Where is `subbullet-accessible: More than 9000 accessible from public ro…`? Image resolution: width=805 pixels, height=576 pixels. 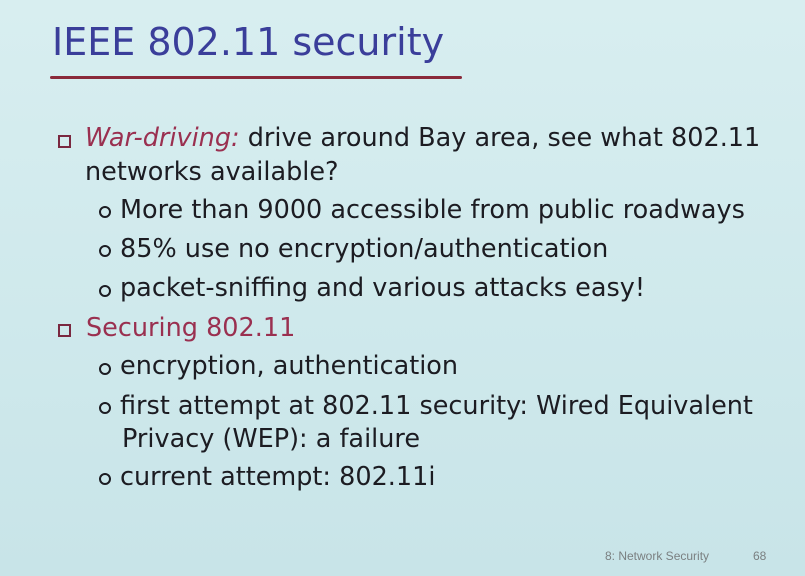
subbullet-accessible: More than 9000 accessible from public ro… is located at coordinates (432, 210).